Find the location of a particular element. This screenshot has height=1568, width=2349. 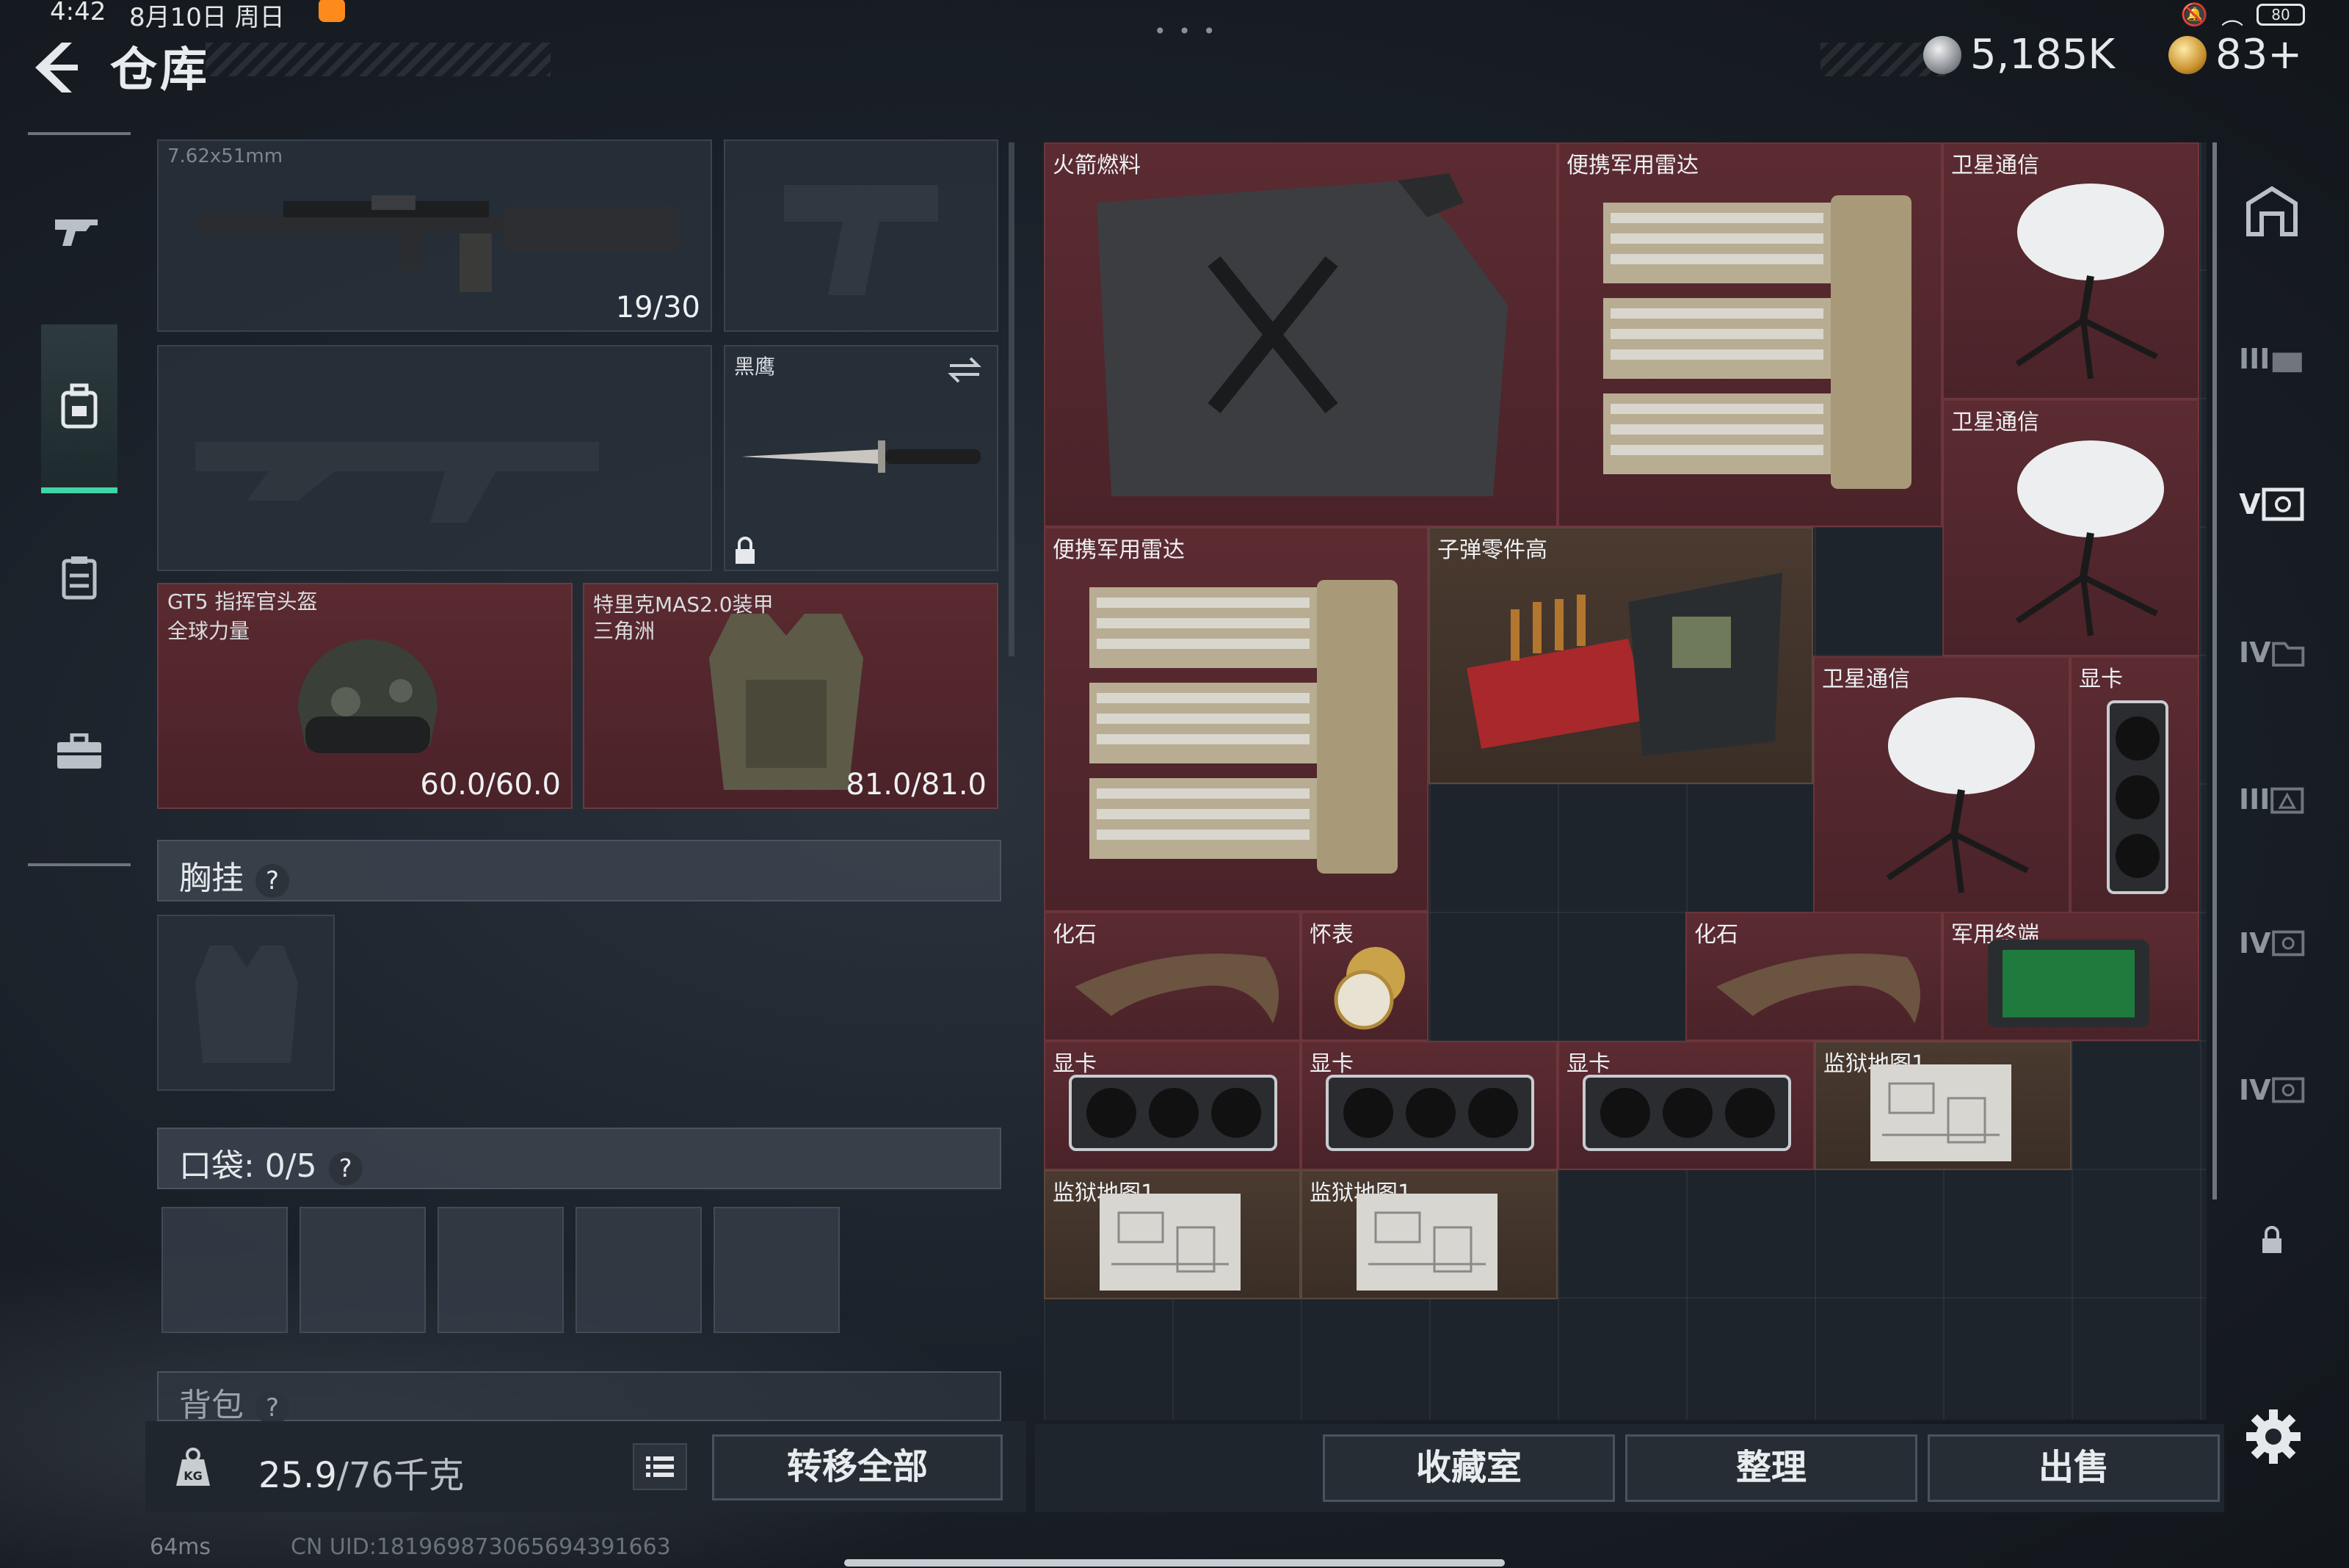

chest-rig-slot is located at coordinates (246, 1003).